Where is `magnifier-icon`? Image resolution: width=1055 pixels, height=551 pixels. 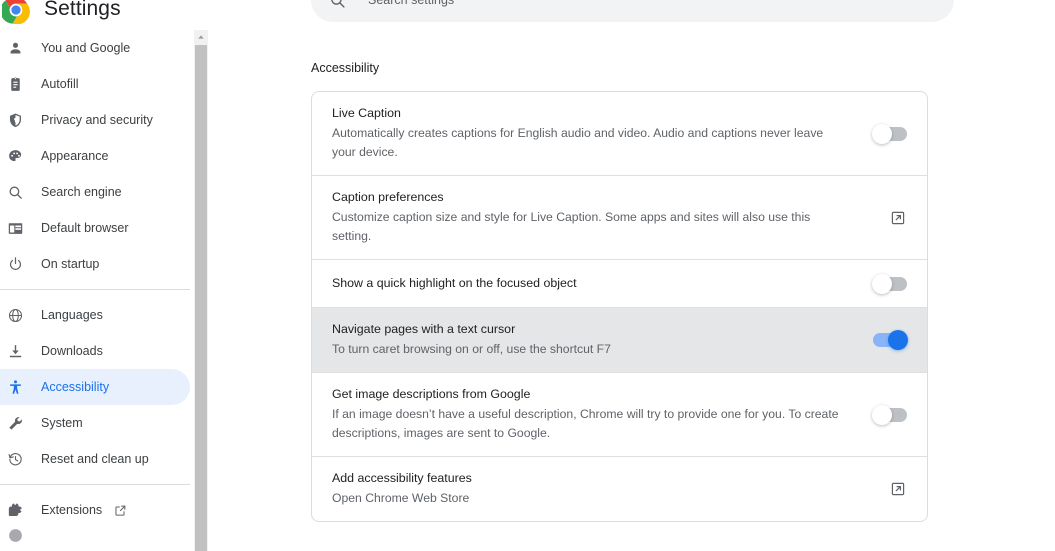
magnifier-icon is located at coordinates (15, 192).